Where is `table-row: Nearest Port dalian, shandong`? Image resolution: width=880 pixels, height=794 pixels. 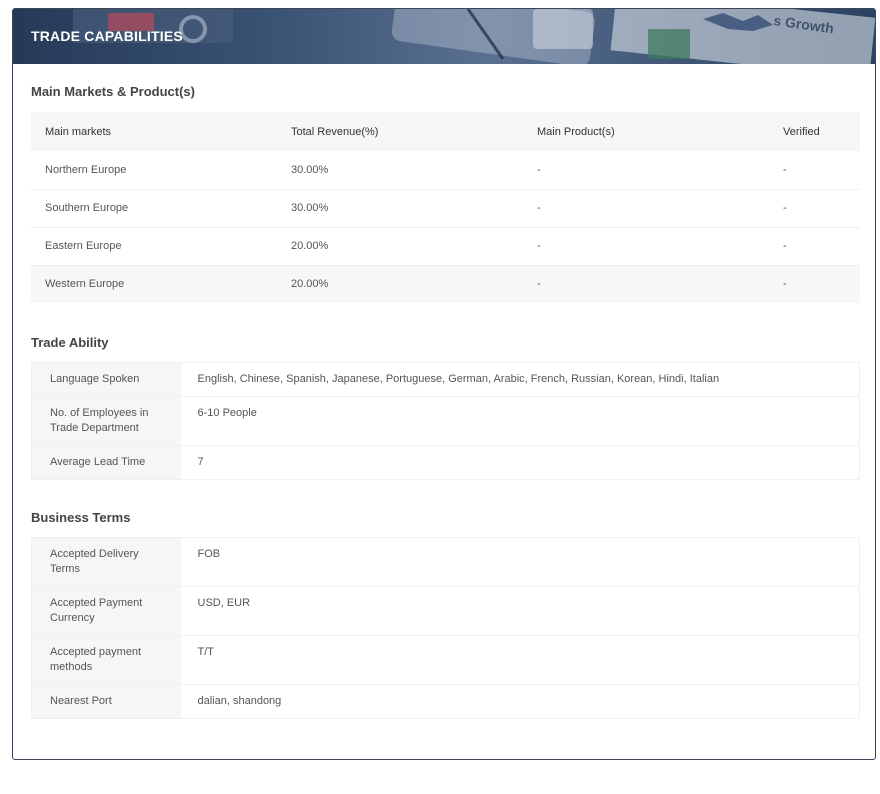
table-row: Nearest Port dalian, shandong is located at coordinates (445, 701).